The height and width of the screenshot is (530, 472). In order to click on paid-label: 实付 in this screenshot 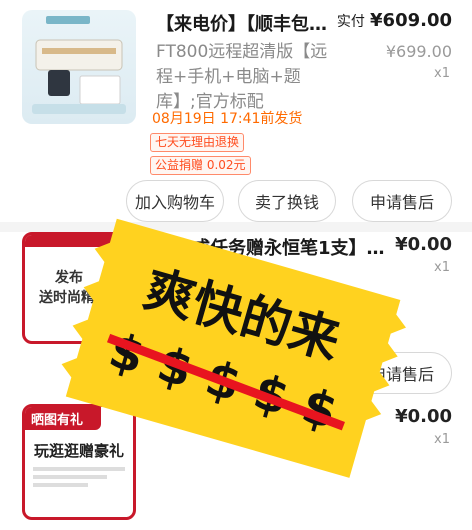, I will do `click(350, 22)`.